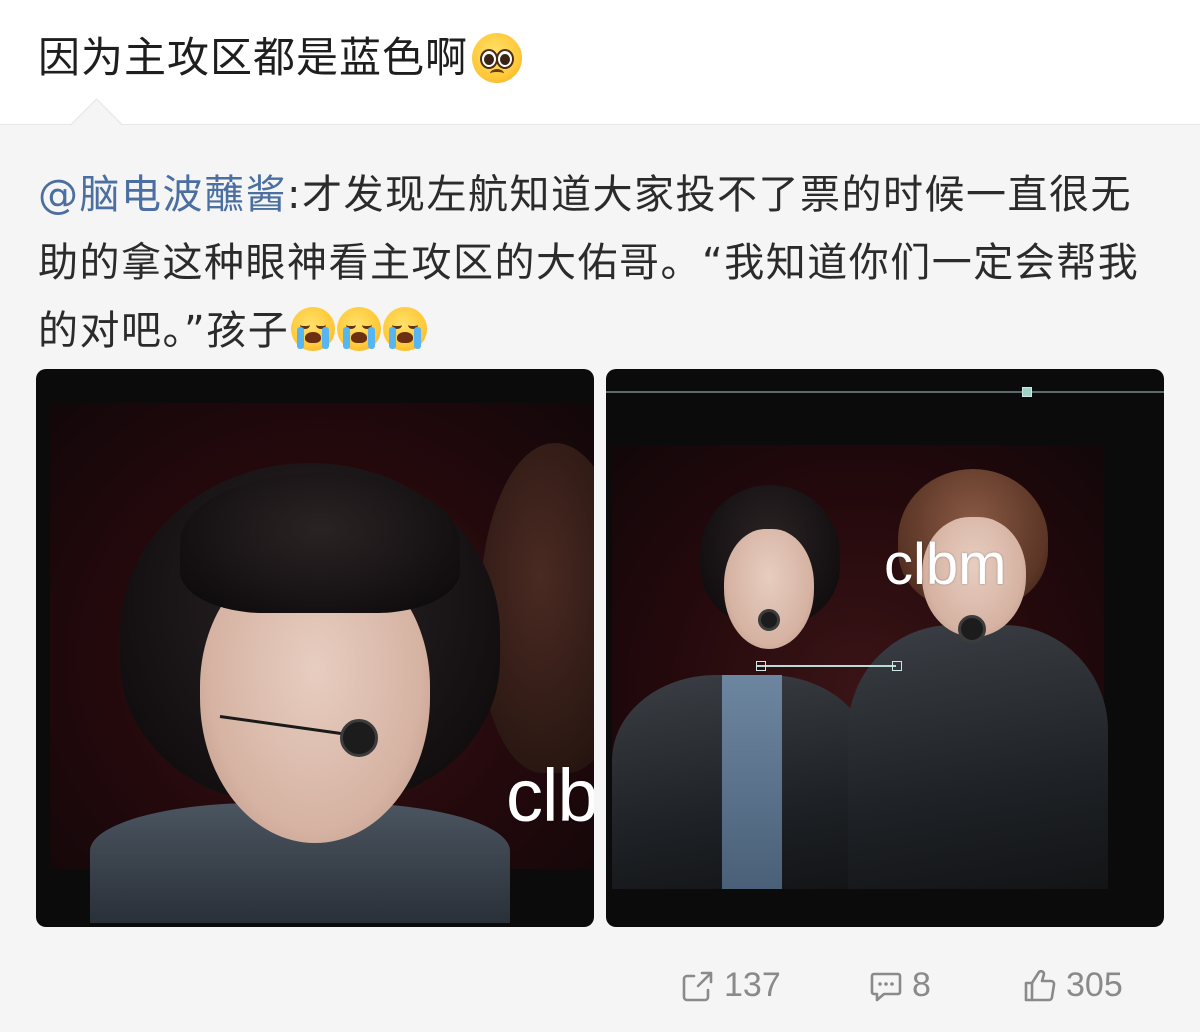 Image resolution: width=1200 pixels, height=1032 pixels. I want to click on like-count: 305, so click(1094, 985).